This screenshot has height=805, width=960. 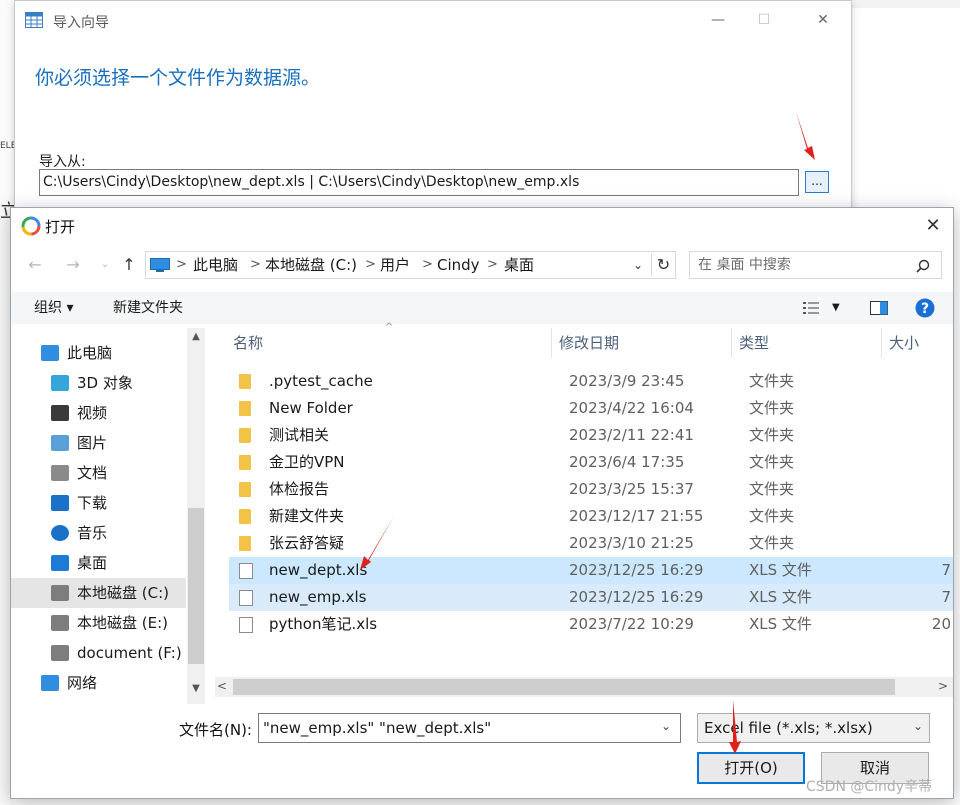 What do you see at coordinates (311, 265) in the screenshot?
I see `breadcrumb-drive-c: 本地磁盘 (C:)` at bounding box center [311, 265].